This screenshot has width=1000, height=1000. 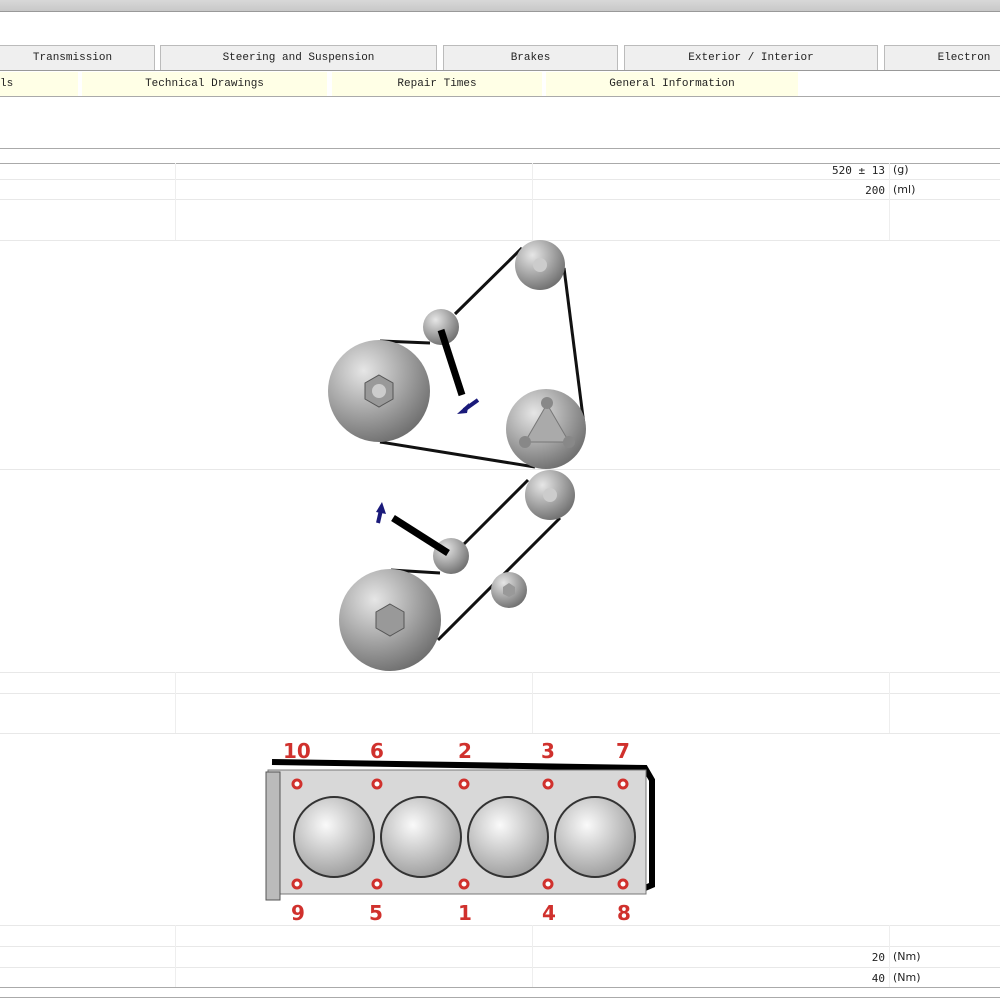 I want to click on sequence-number: 9, so click(x=298, y=913).